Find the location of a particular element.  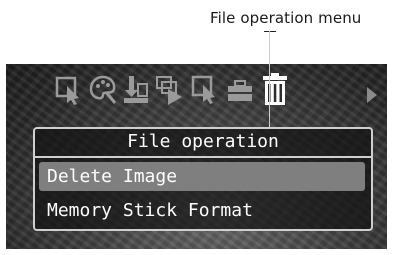

select-icon is located at coordinates (68, 89).